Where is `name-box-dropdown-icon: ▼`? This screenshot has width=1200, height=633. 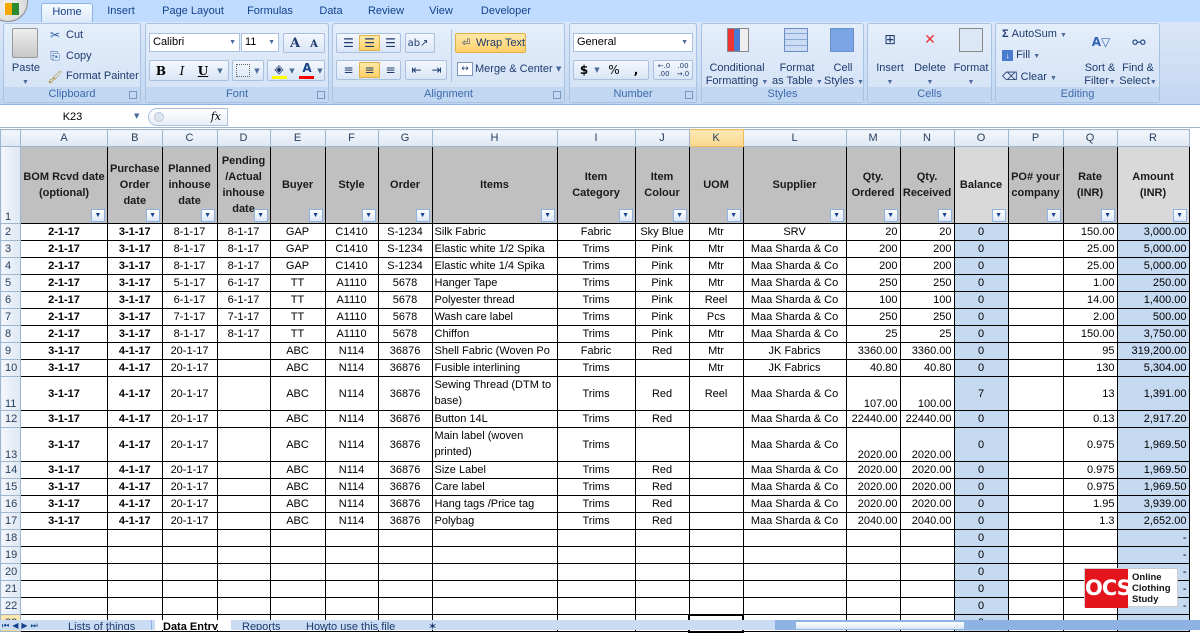 name-box-dropdown-icon: ▼ is located at coordinates (136, 116).